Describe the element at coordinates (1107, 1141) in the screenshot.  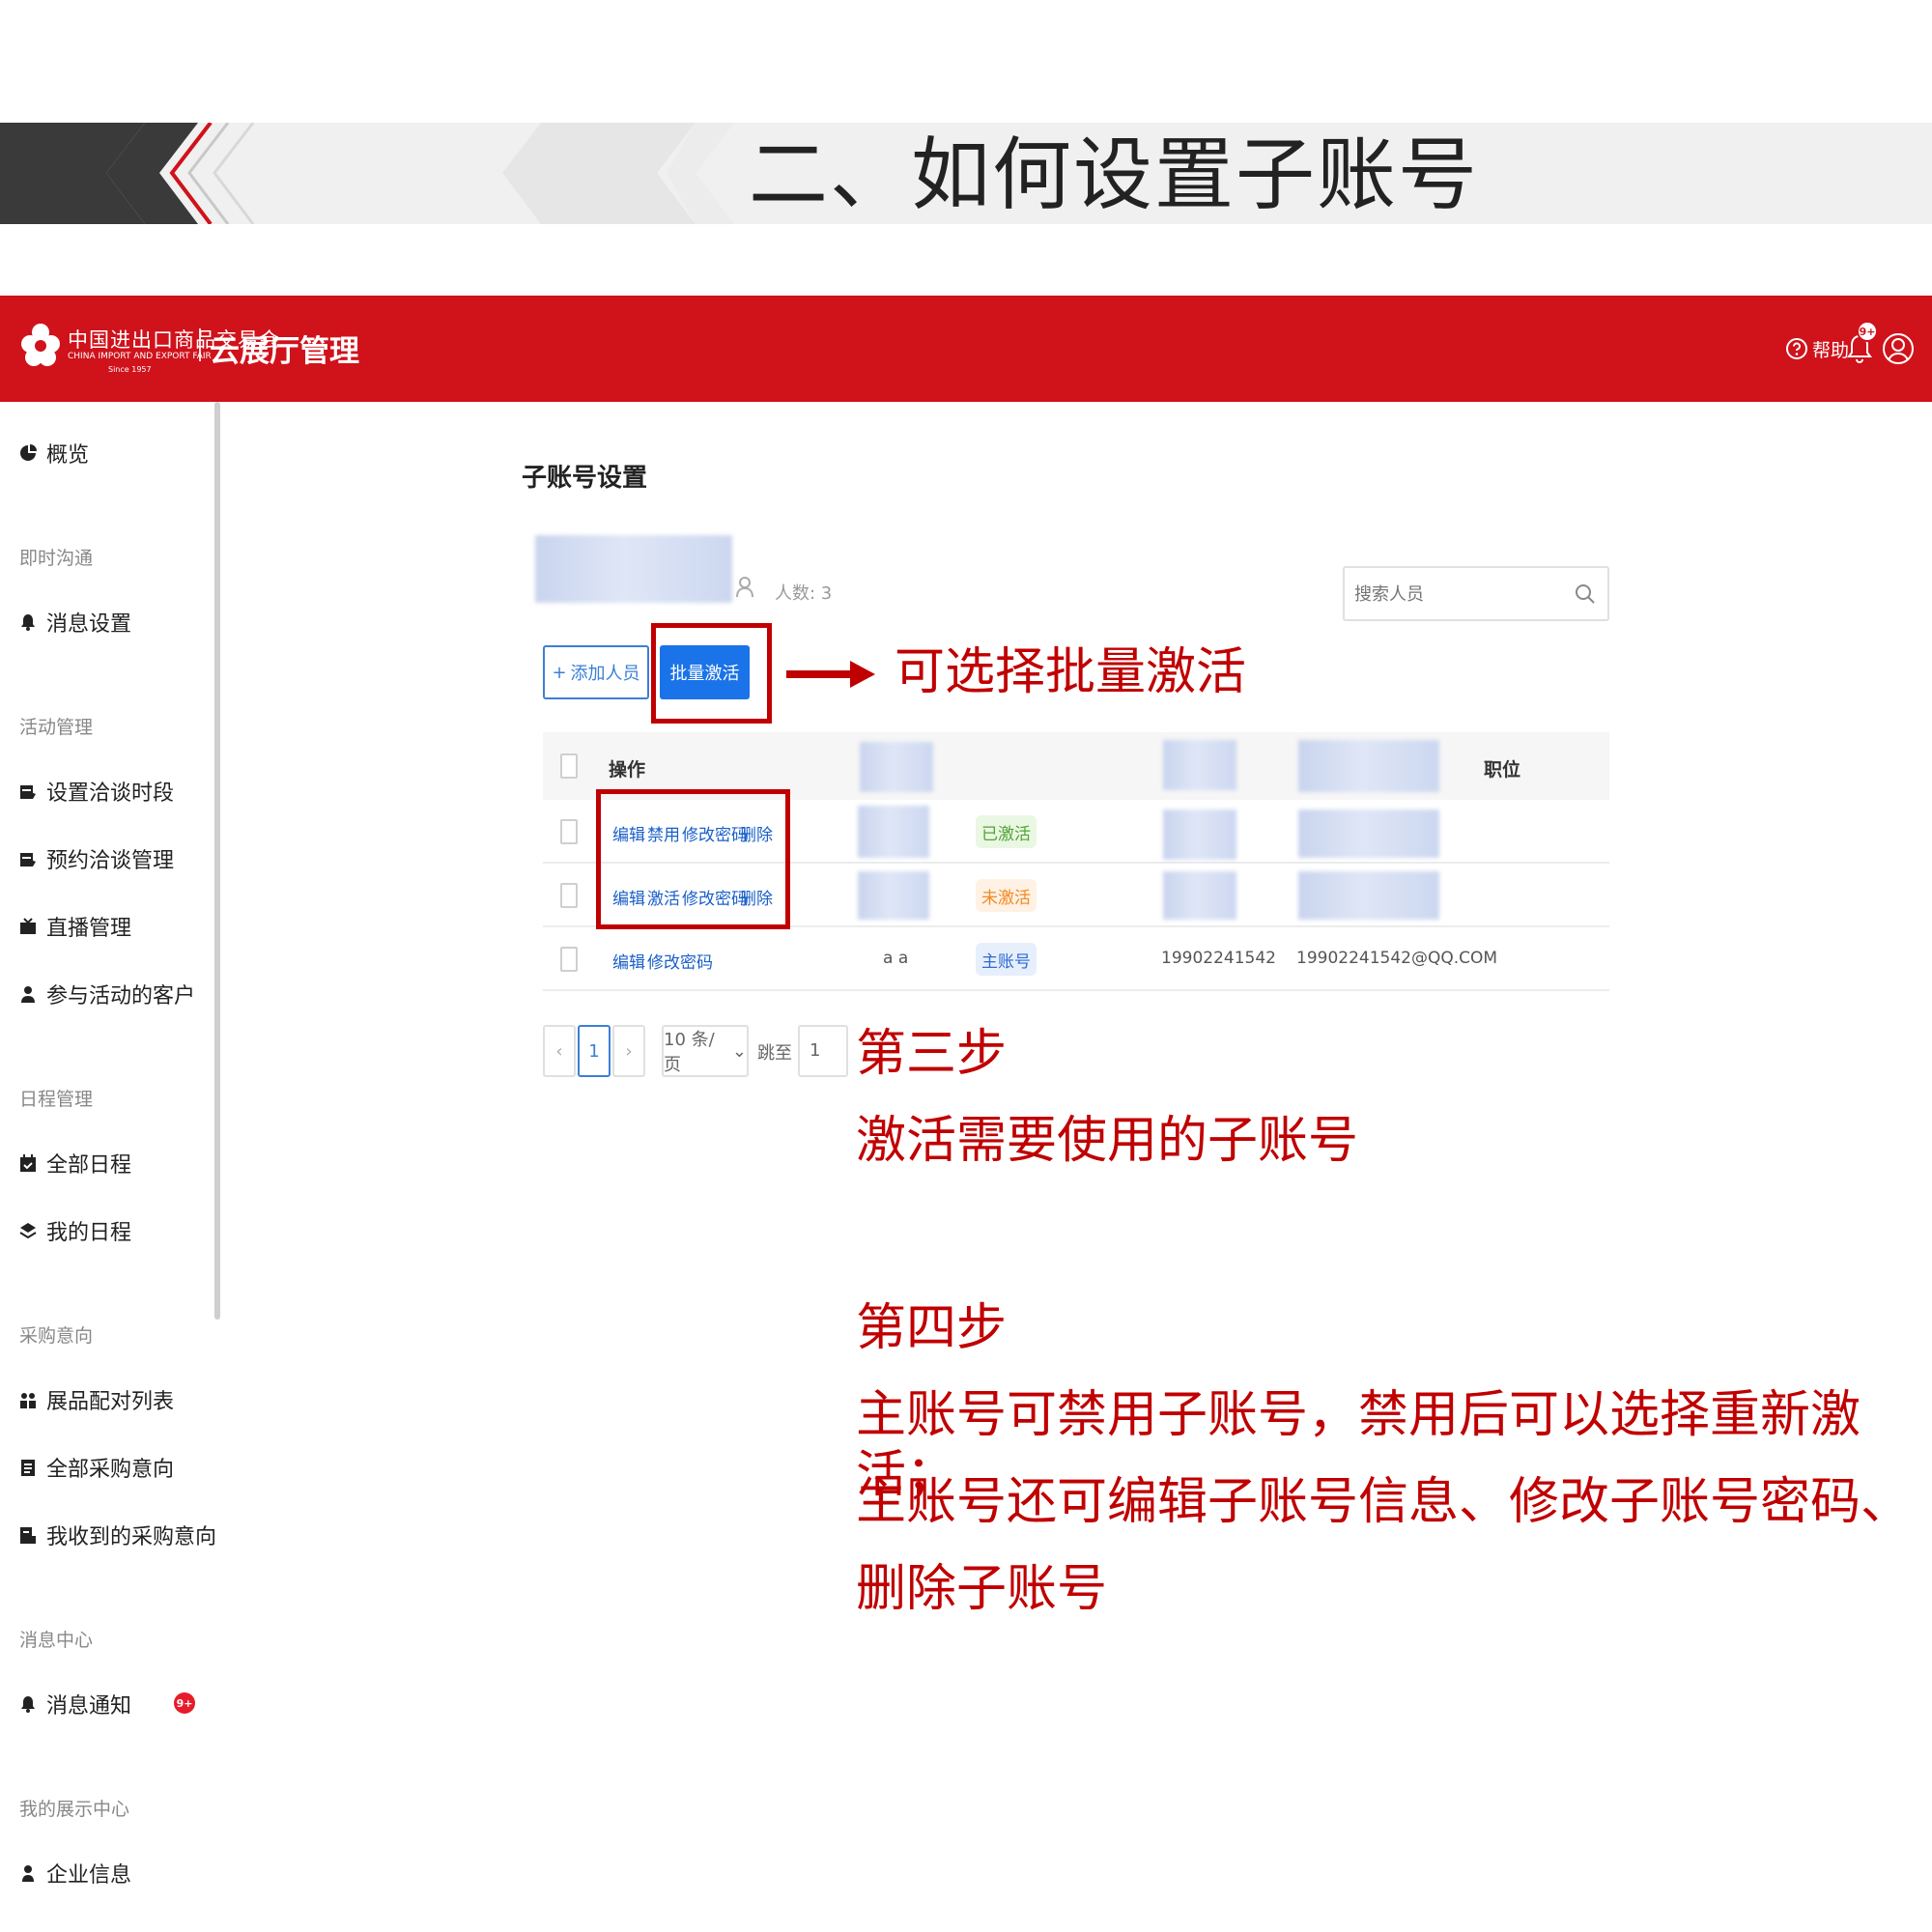
I see `step3-text: 激活需要使用的子账号` at that location.